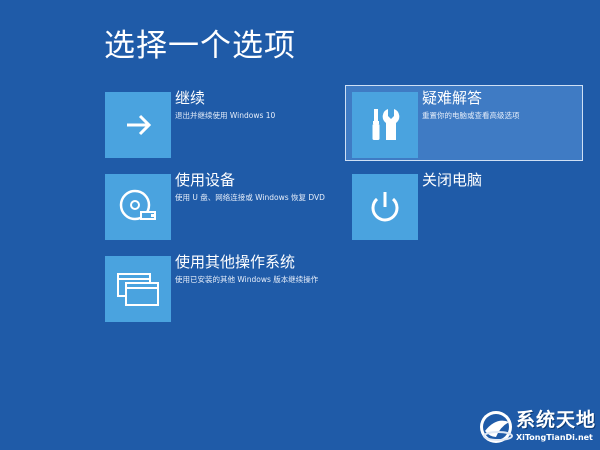  Describe the element at coordinates (247, 279) in the screenshot. I see `option-other-os-desc: 使用已安装的其他 Windows 版本继续操作` at that location.